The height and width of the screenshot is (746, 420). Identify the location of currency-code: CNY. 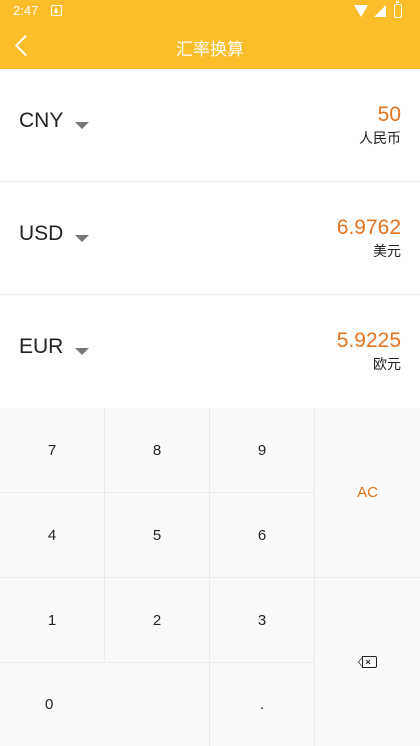
(41, 121).